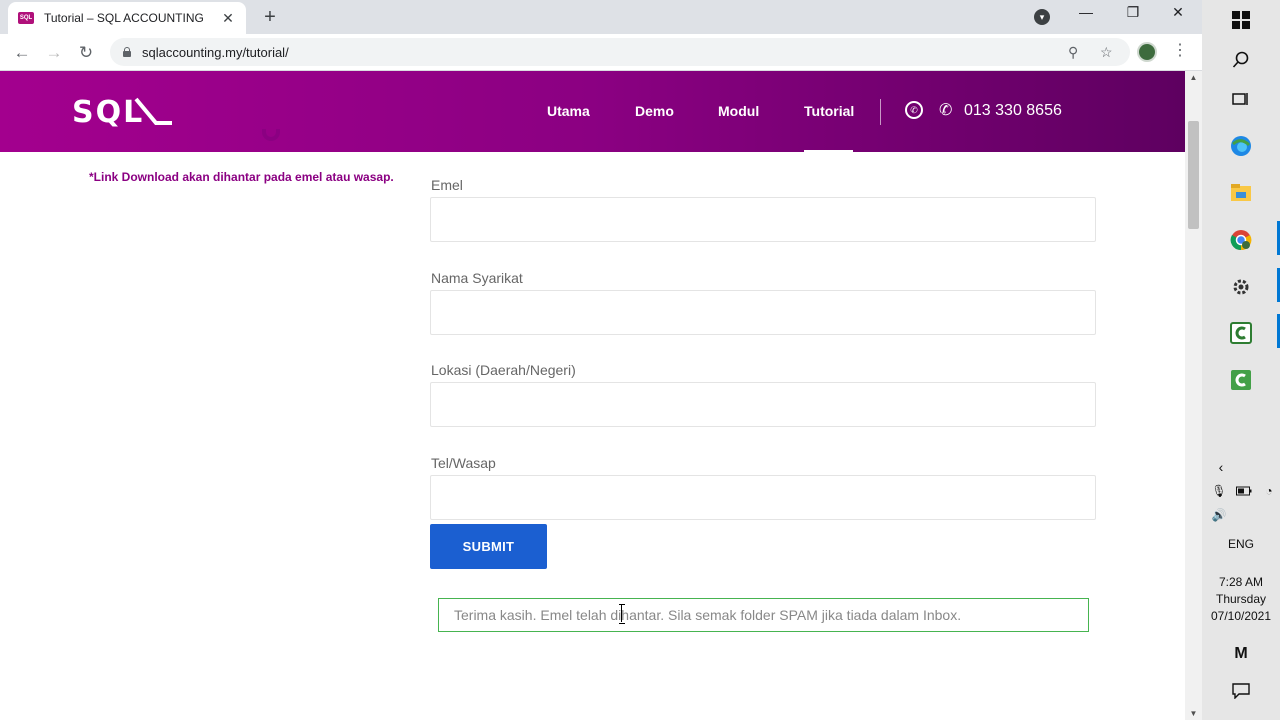 The image size is (1280, 720). I want to click on company-label: Nama Syarikat, so click(477, 278).